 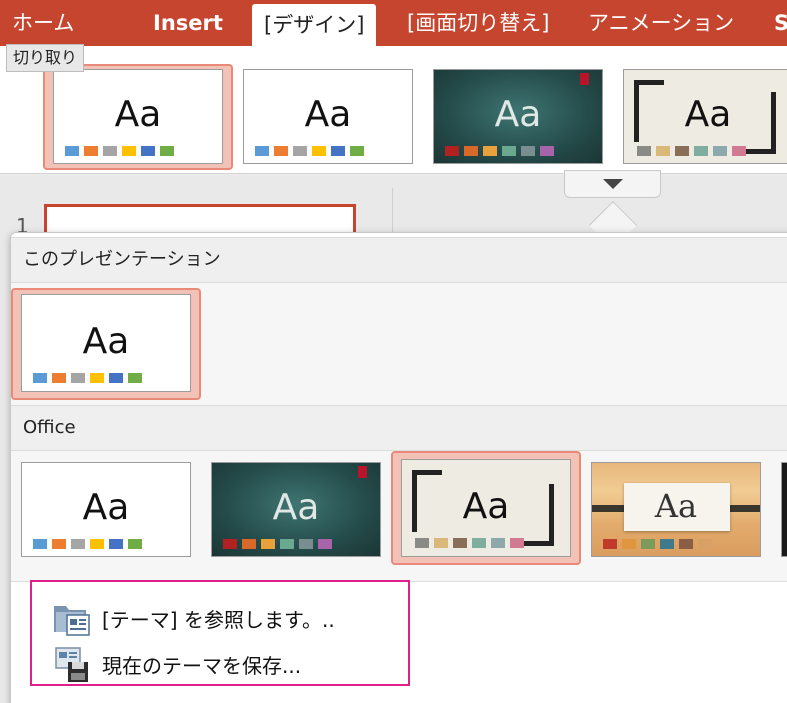 What do you see at coordinates (784, 509) in the screenshot?
I see `theme-thumb-partial` at bounding box center [784, 509].